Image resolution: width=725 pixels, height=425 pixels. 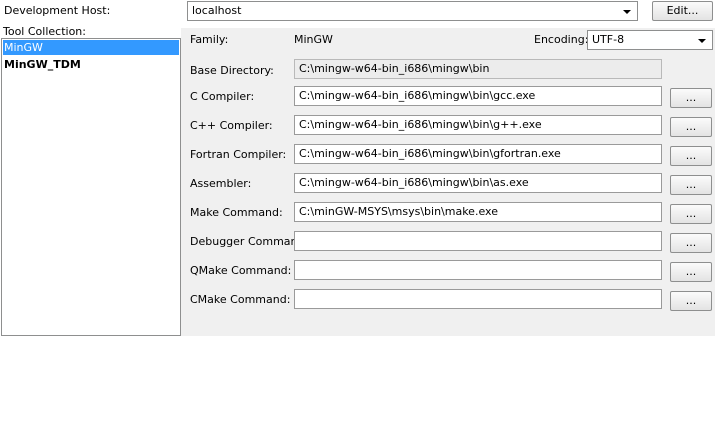 What do you see at coordinates (222, 96) in the screenshot?
I see `c-compiler-label: C Compiler:` at bounding box center [222, 96].